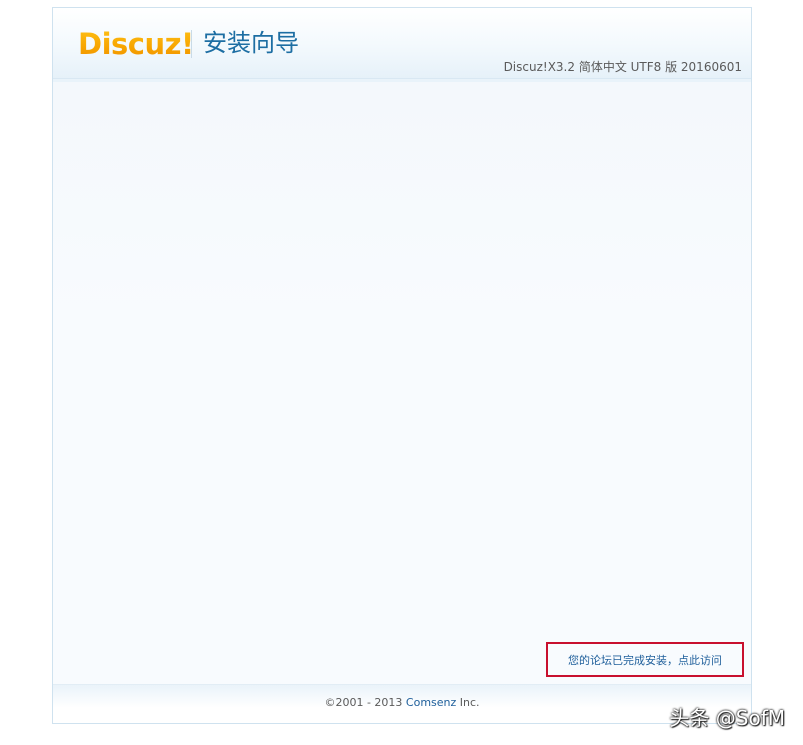 This screenshot has height=745, width=803. I want to click on version-label: Discuz!X3.2 简体中文 UTF8 版 20160601, so click(622, 67).